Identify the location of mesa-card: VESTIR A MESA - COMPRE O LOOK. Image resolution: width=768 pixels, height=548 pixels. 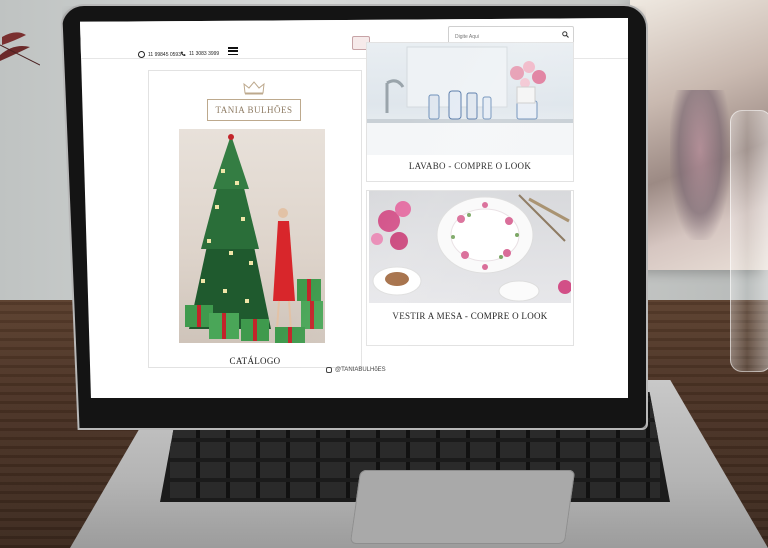
(470, 268).